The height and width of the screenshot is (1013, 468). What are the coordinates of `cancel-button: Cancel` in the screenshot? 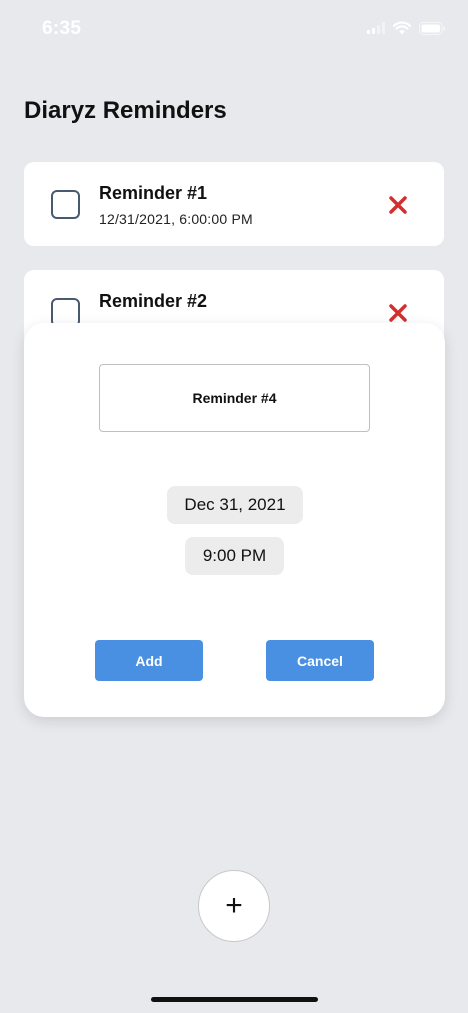 It's located at (320, 660).